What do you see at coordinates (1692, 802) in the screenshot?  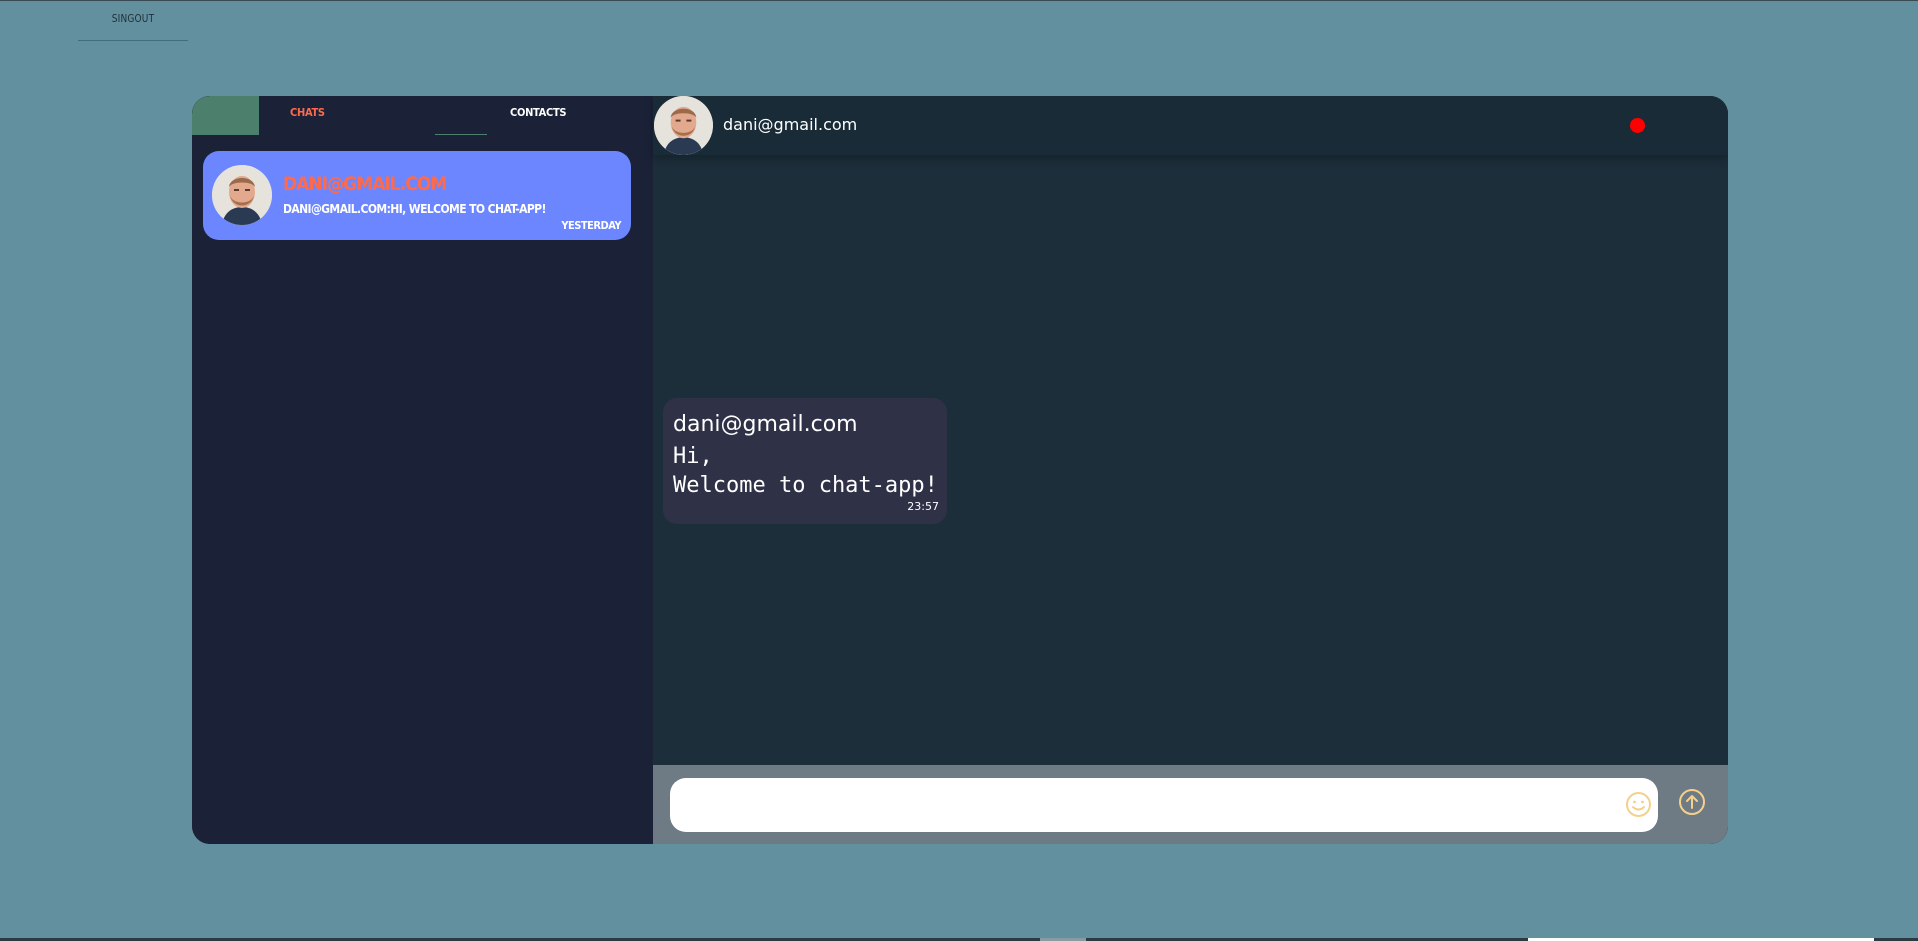 I see `arrow-up-circle-icon` at bounding box center [1692, 802].